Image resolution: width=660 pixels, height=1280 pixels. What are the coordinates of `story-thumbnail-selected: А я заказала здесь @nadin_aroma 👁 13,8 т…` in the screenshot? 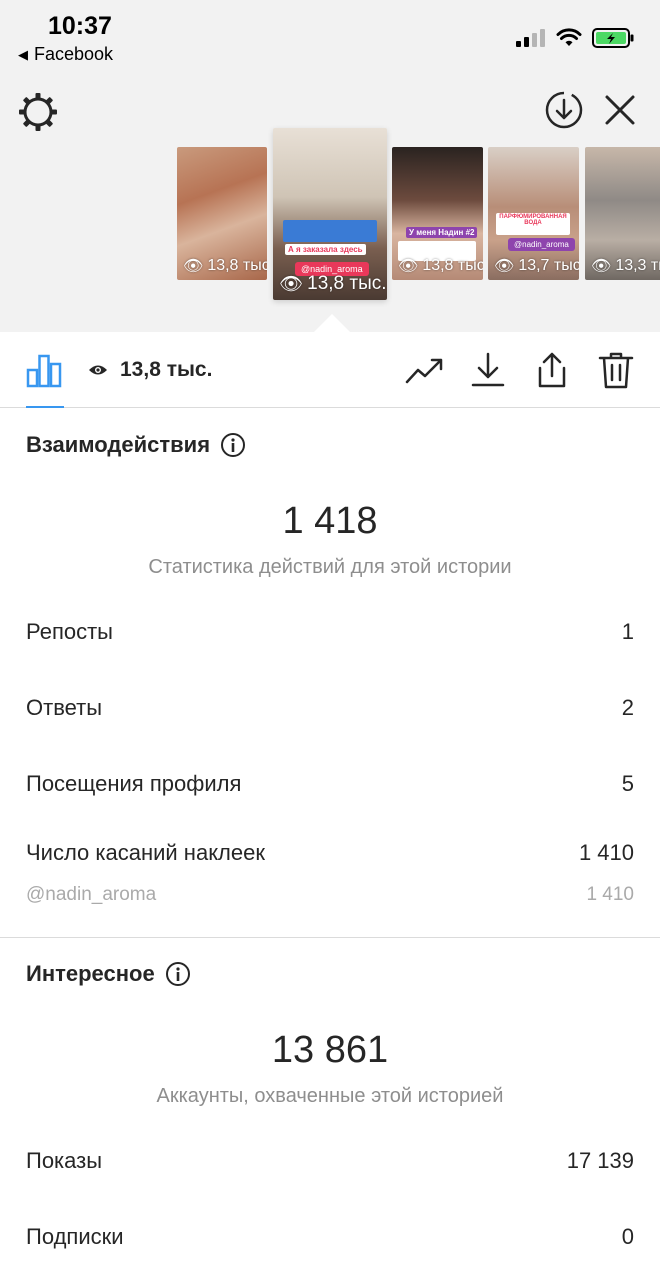 It's located at (330, 214).